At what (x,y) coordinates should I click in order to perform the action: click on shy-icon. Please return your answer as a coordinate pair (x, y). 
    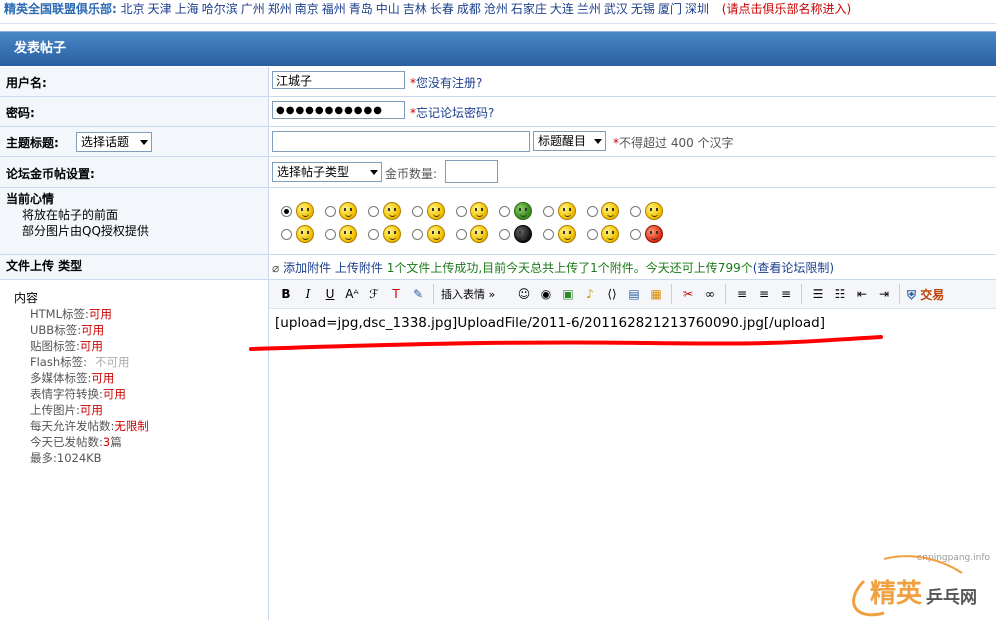
    Looking at the image, I should click on (304, 234).